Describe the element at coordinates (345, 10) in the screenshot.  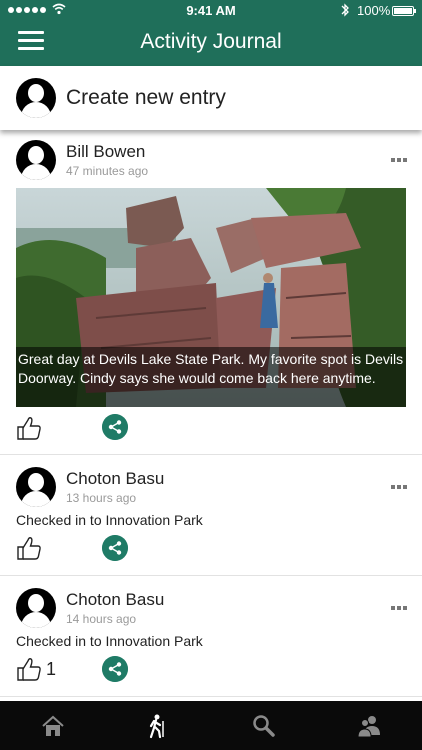
I see `bluetooth-icon` at that location.